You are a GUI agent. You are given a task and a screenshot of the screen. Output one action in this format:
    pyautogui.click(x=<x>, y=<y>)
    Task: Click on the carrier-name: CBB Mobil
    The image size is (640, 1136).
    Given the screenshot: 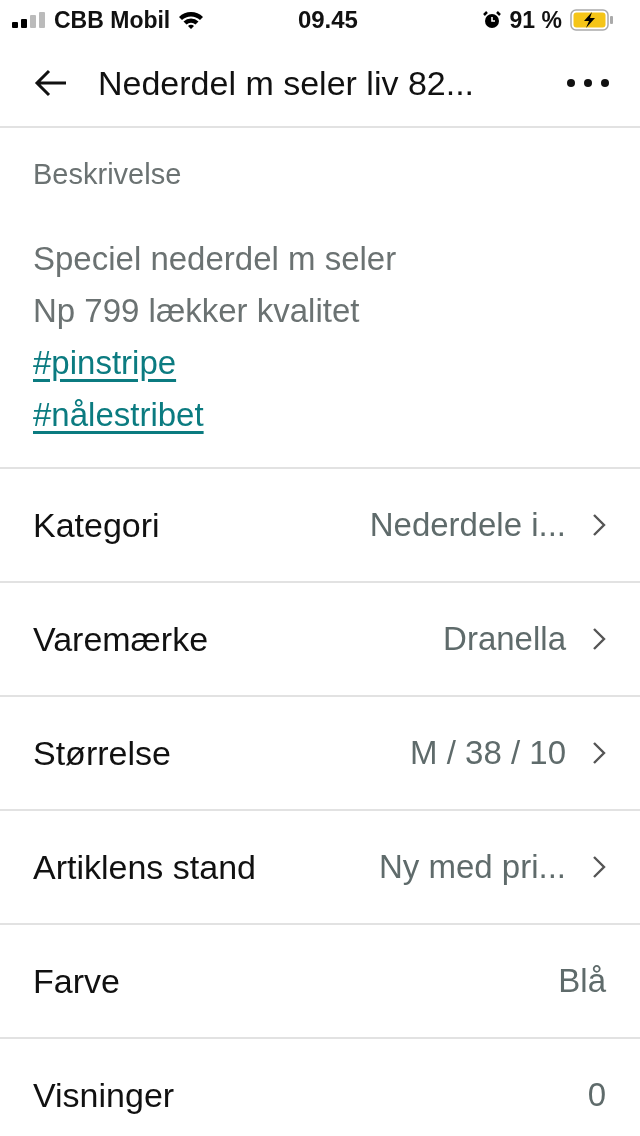 What is the action you would take?
    pyautogui.click(x=112, y=20)
    